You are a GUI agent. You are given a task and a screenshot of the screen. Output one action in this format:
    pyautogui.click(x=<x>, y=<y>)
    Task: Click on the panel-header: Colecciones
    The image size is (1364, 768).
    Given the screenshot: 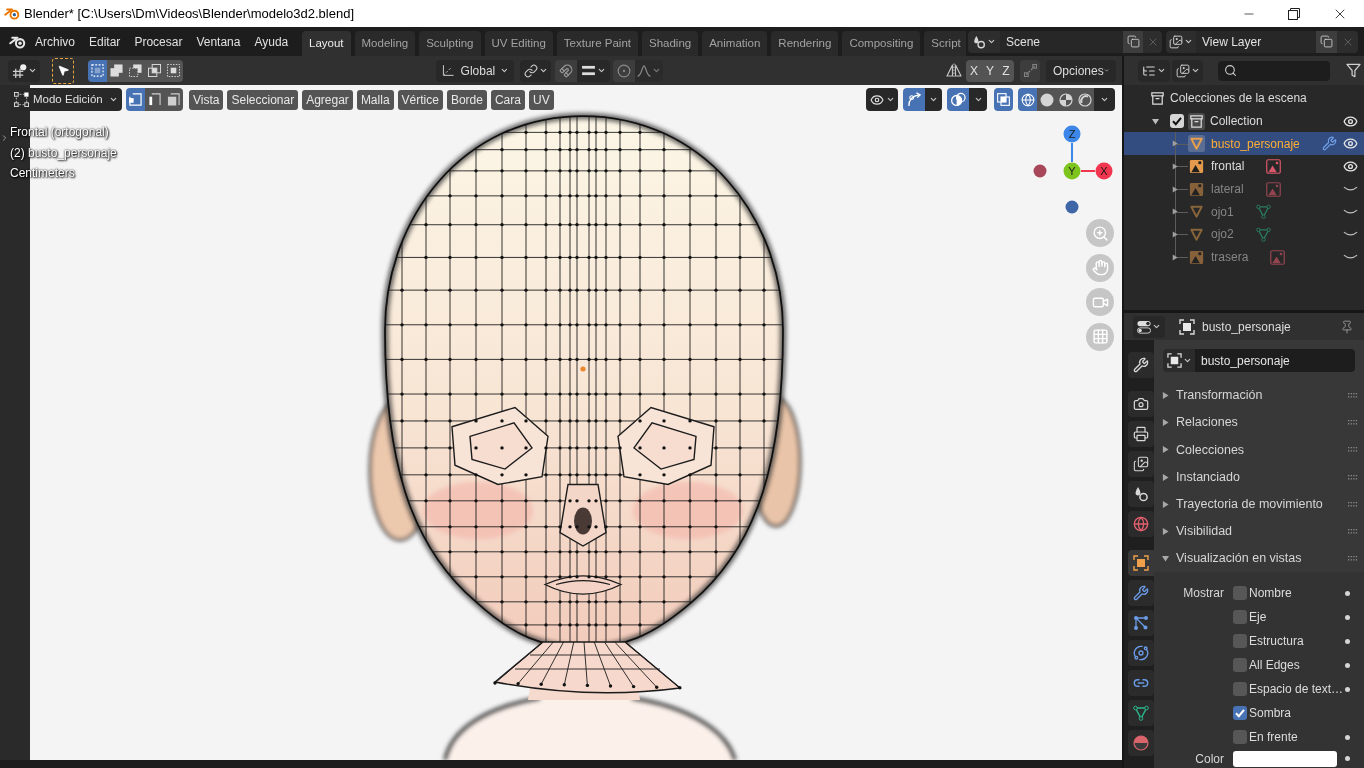 What is the action you would take?
    pyautogui.click(x=1210, y=450)
    